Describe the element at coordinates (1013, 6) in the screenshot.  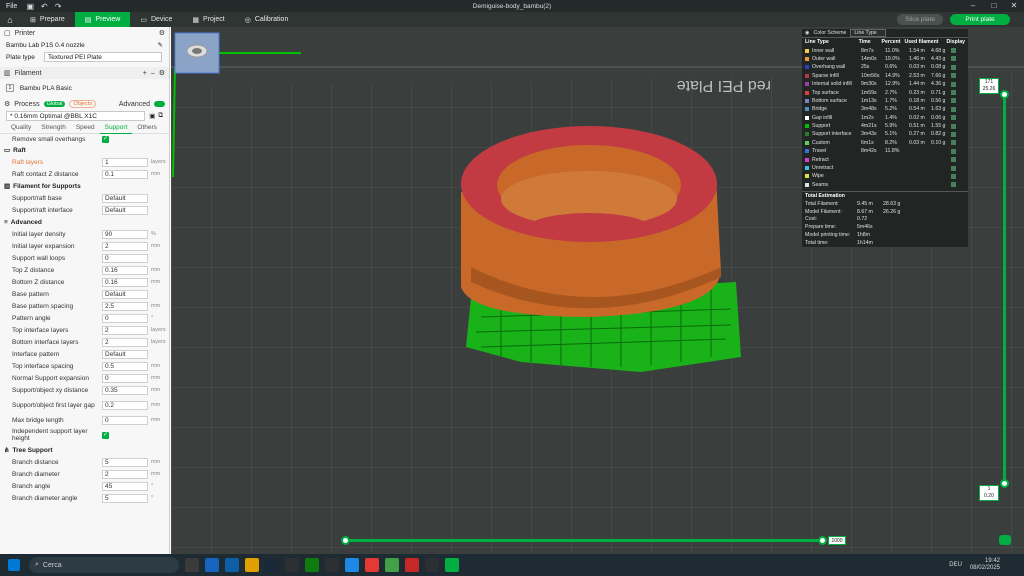
I see `close-icon: ✕` at that location.